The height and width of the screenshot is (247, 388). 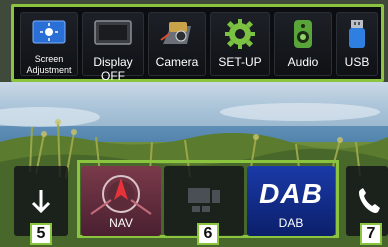 I want to click on gear-icon, so click(x=240, y=34).